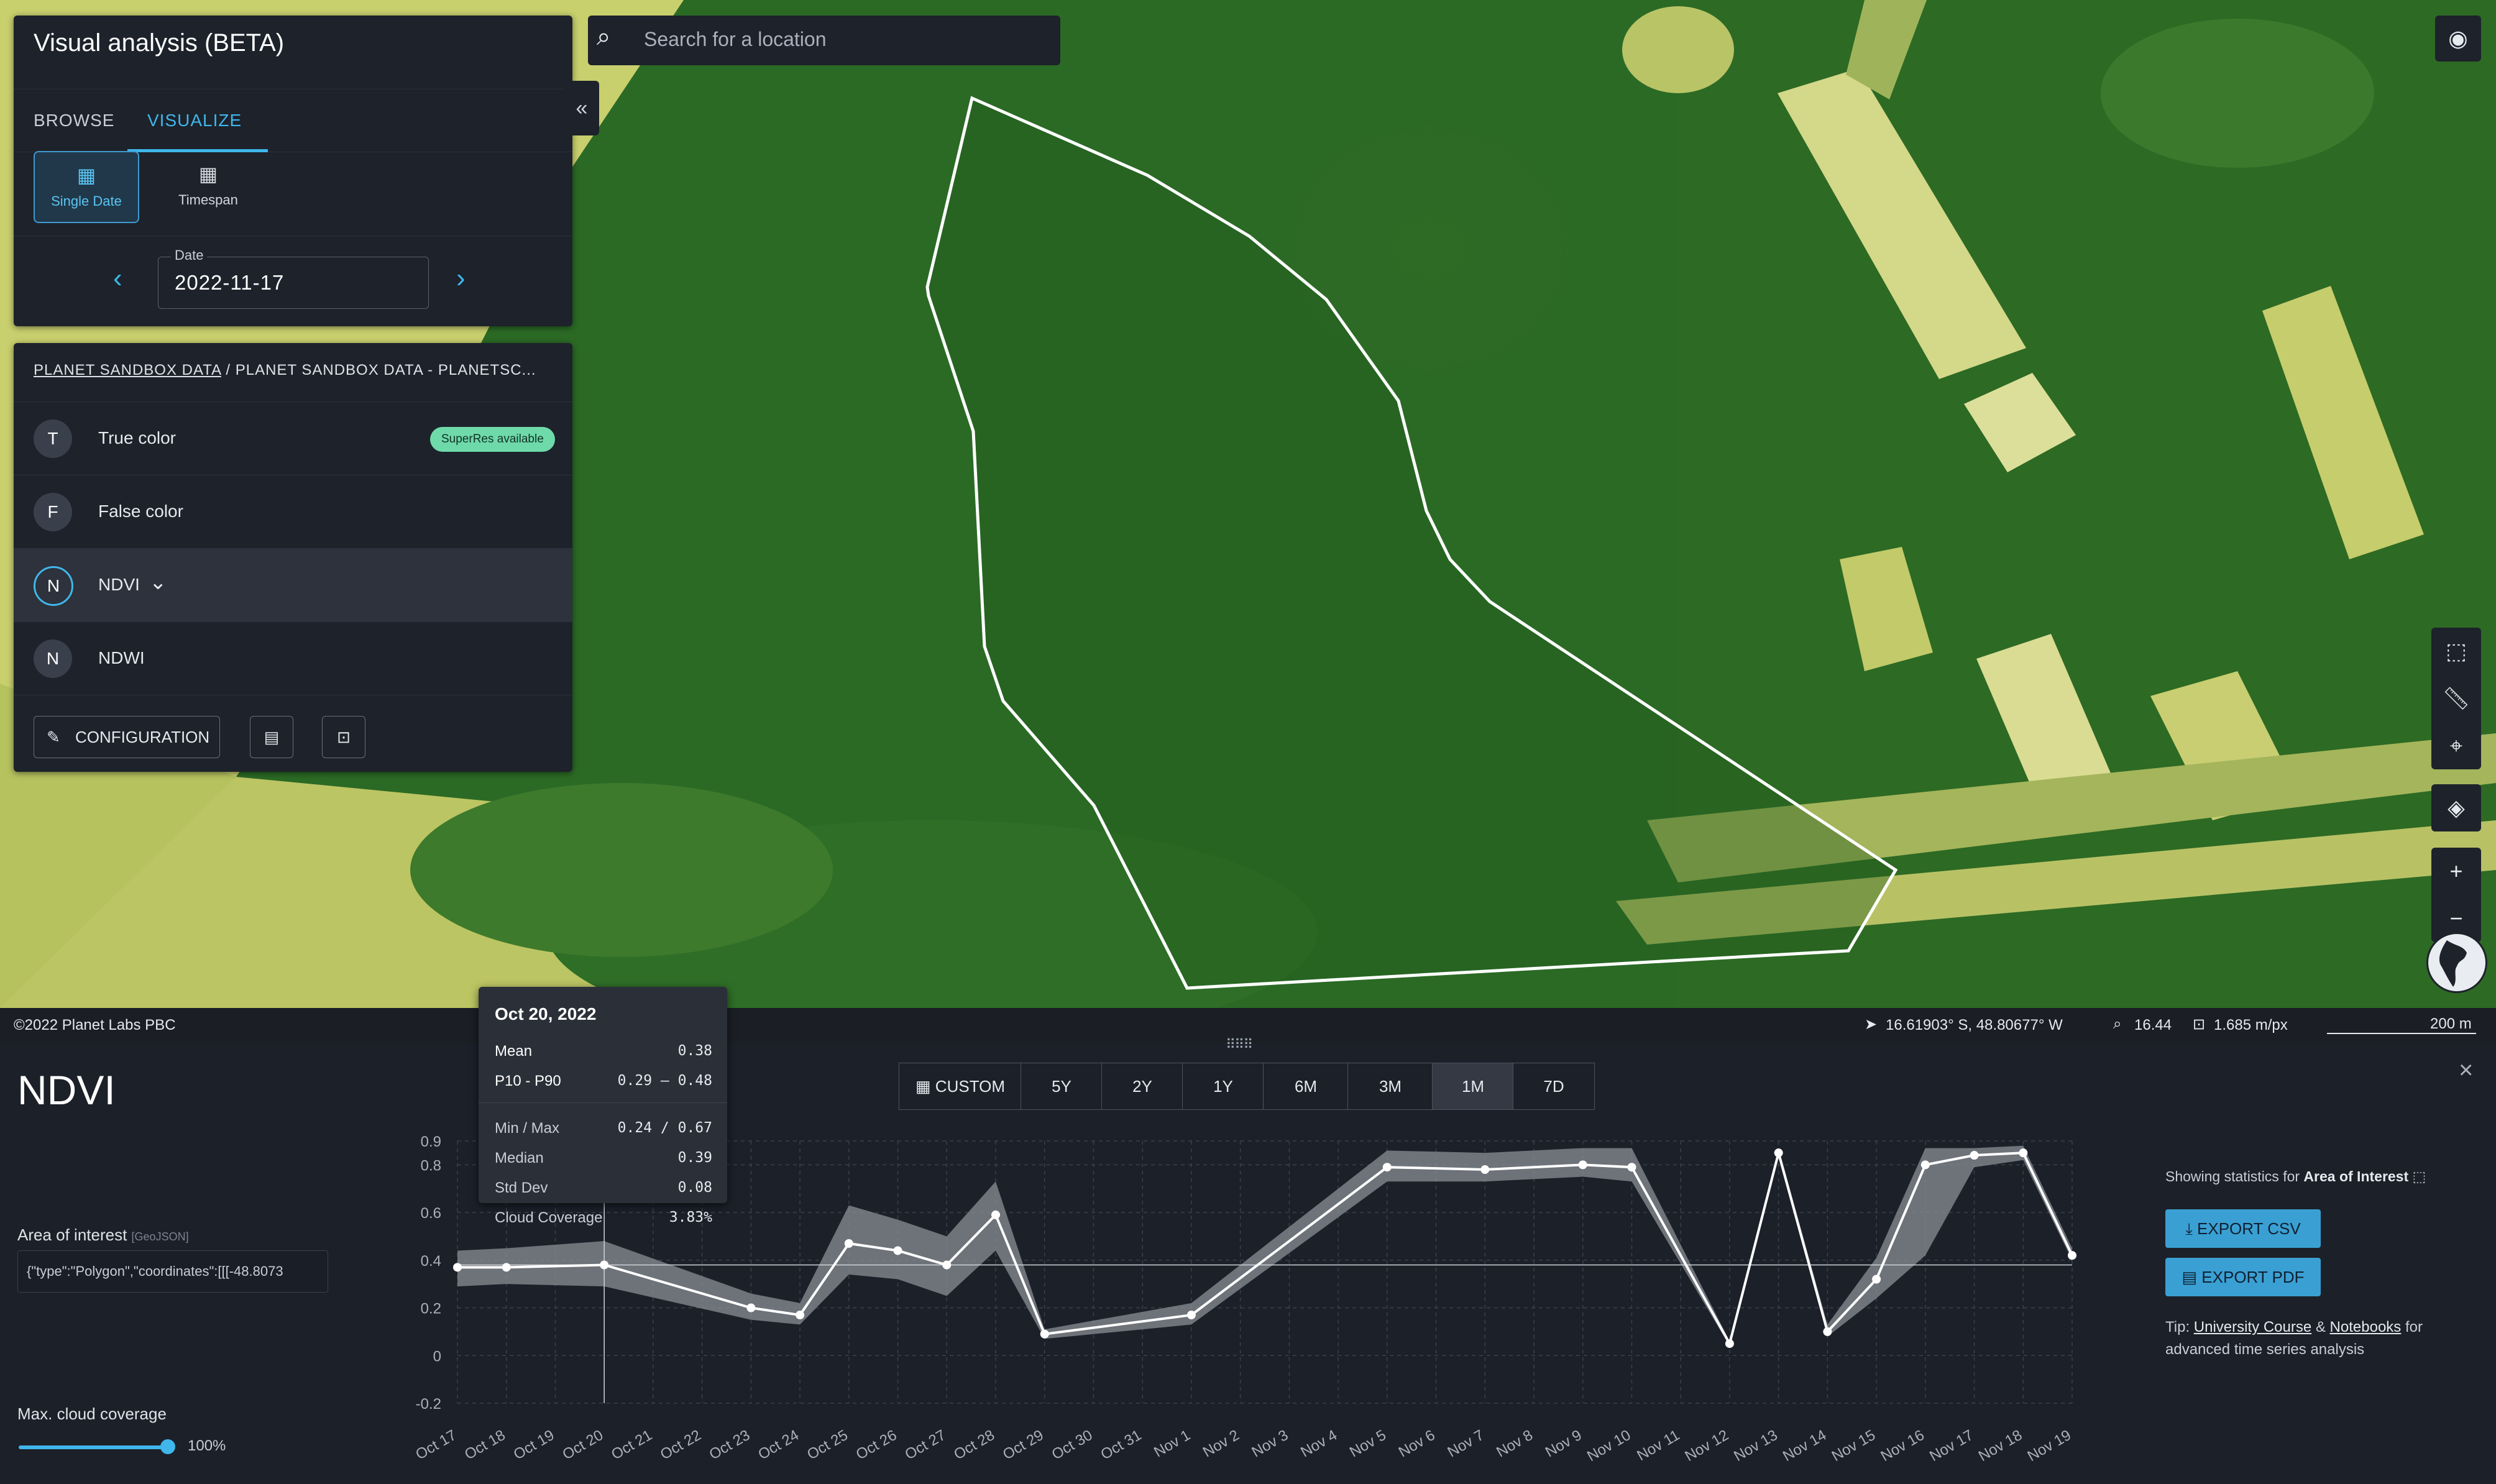 The width and height of the screenshot is (2496, 1484). What do you see at coordinates (2456, 745) in the screenshot?
I see `pin-icon: ⌖` at bounding box center [2456, 745].